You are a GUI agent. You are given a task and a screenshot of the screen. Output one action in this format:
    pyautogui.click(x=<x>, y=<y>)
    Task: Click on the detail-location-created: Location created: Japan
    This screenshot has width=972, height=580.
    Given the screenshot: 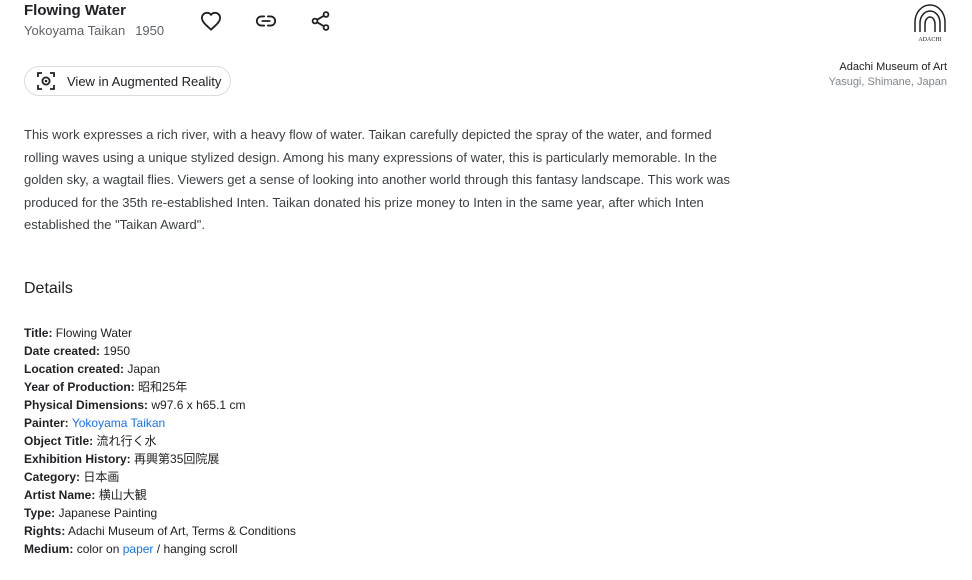 What is the action you would take?
    pyautogui.click(x=160, y=369)
    